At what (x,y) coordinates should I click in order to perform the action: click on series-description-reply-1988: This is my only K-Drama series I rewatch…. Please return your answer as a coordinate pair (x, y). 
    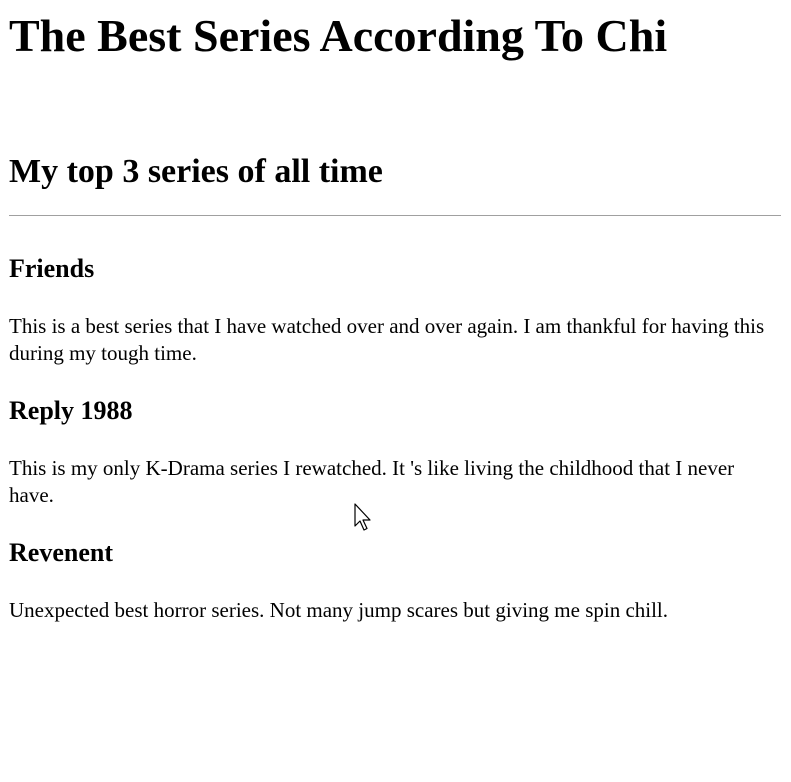
    Looking at the image, I should click on (372, 481).